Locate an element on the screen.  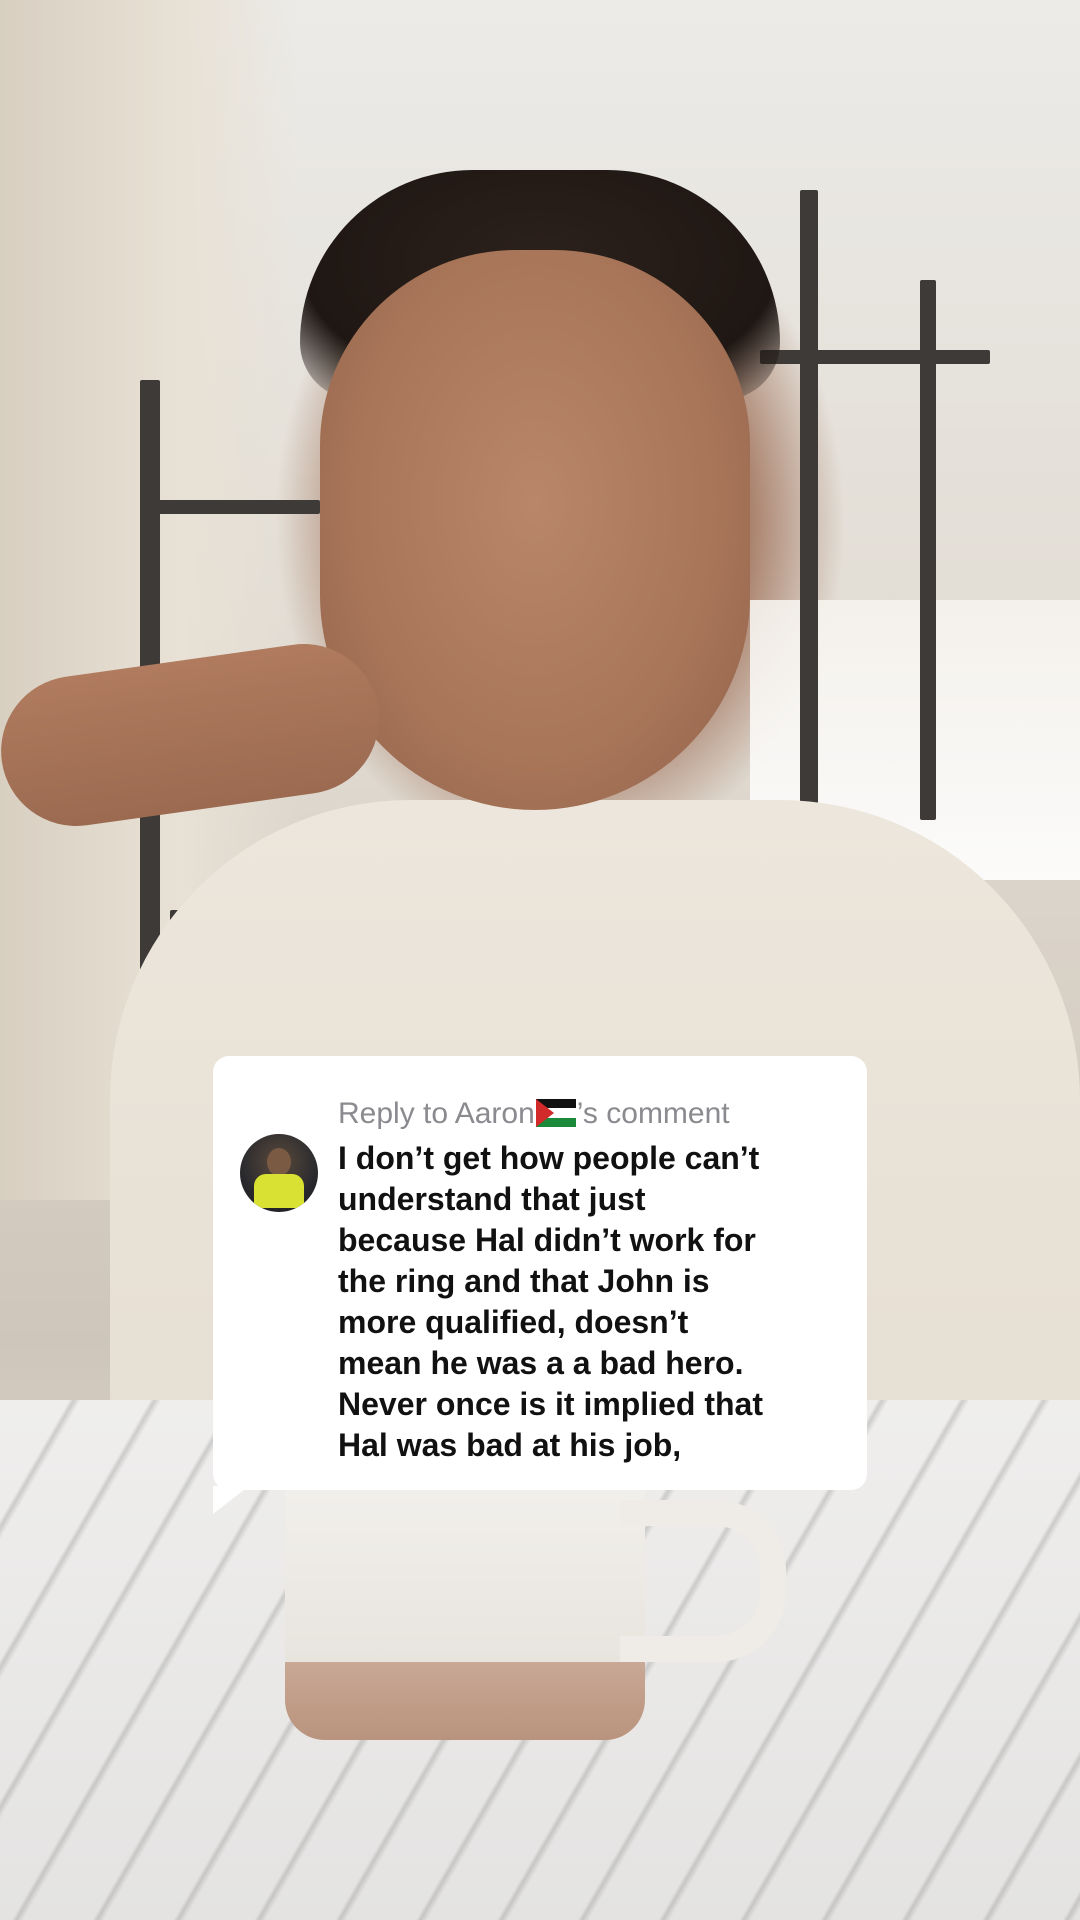
reply-header-suffix: ’s comment is located at coordinates (653, 1113).